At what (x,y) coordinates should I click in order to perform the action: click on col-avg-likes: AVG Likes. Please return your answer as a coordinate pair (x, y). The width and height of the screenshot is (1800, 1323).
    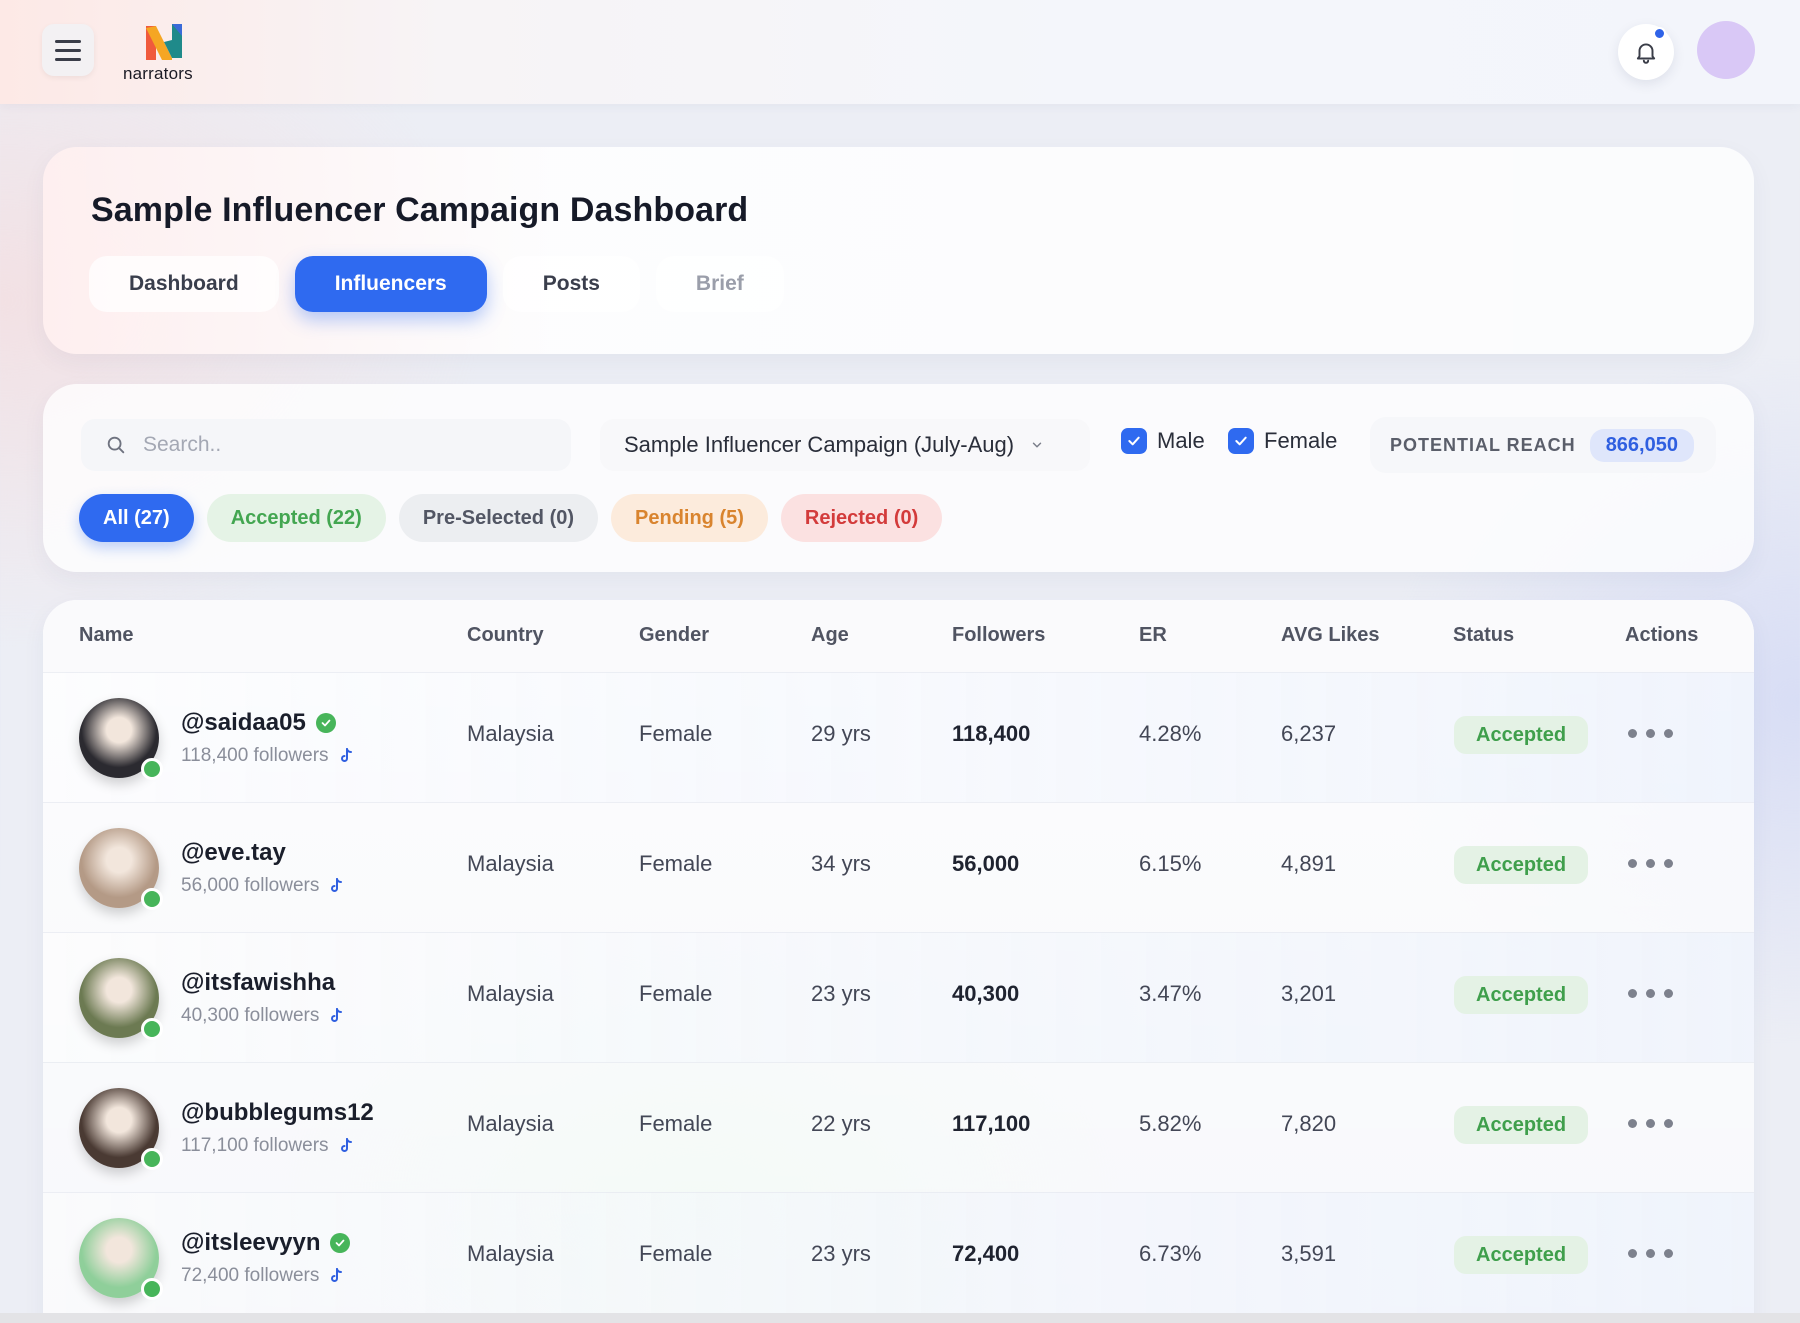
    Looking at the image, I should click on (1330, 635).